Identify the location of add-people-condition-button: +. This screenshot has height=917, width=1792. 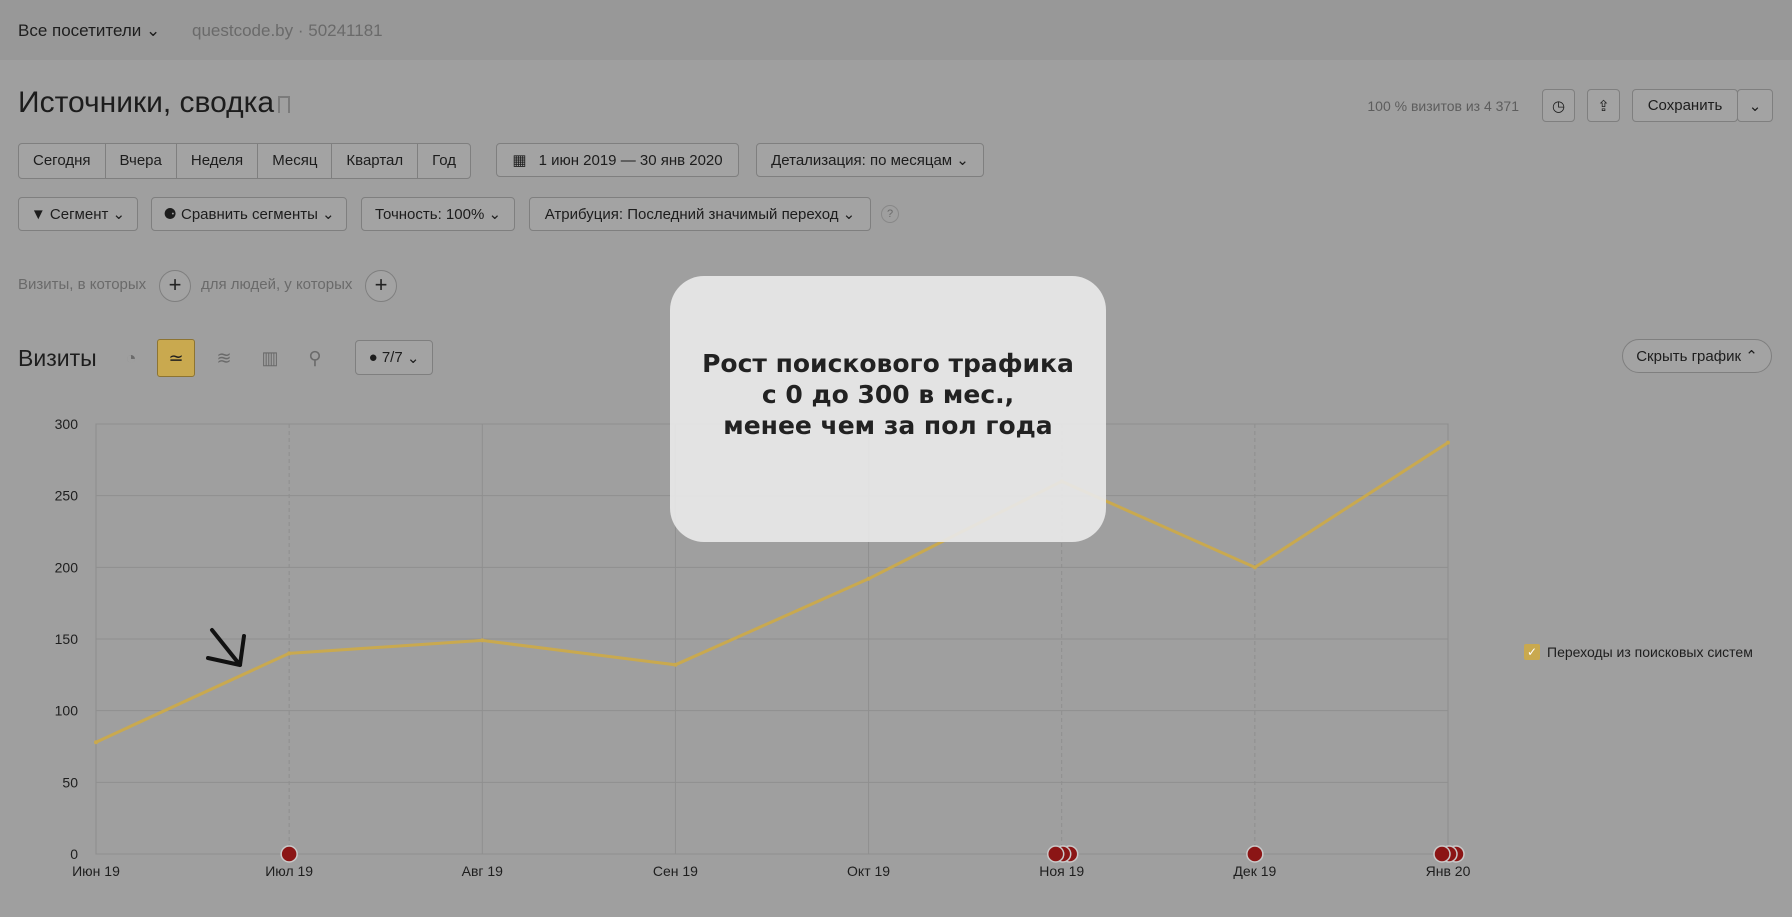
(381, 286).